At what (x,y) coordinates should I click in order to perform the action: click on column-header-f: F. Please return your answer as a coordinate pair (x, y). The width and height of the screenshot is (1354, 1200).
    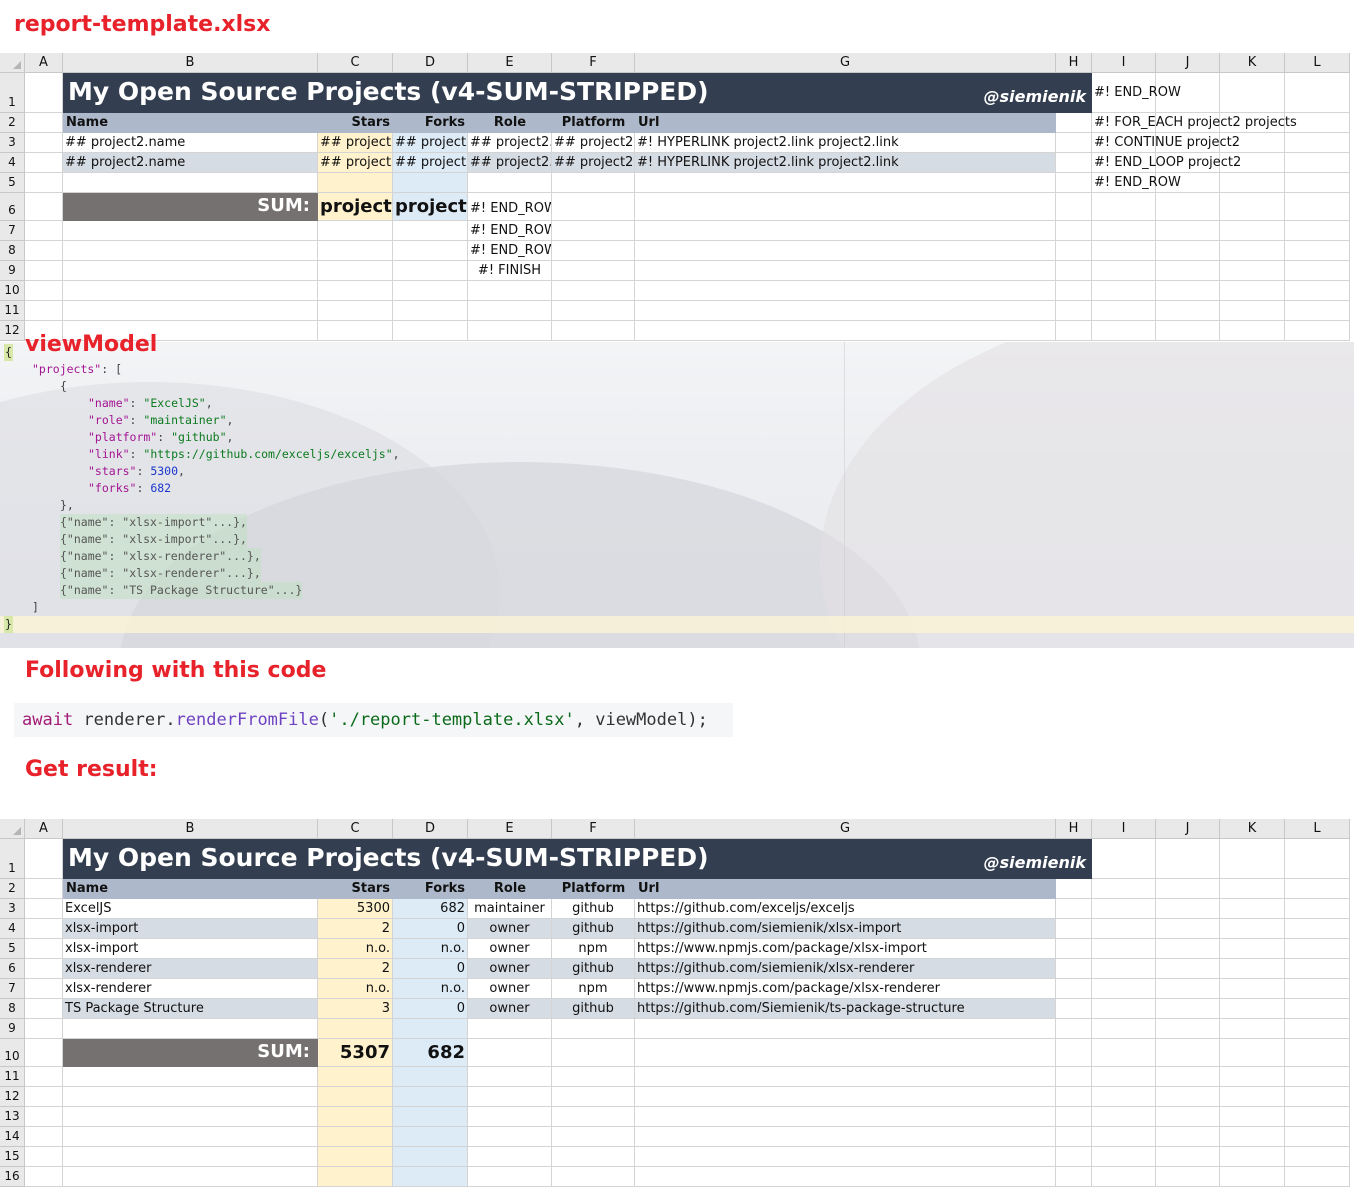
    Looking at the image, I should click on (593, 63).